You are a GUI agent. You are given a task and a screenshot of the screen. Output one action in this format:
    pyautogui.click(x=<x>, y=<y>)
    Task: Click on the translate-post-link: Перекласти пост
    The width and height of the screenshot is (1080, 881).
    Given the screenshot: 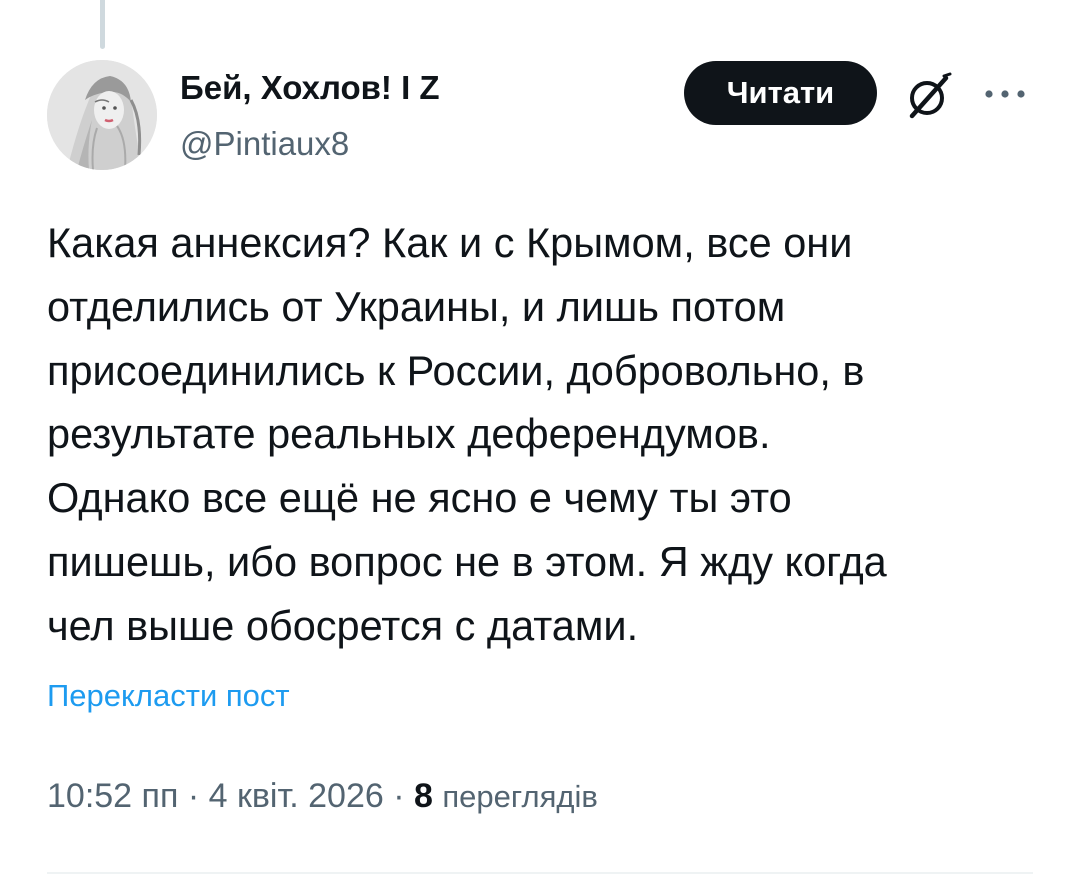 What is the action you would take?
    pyautogui.click(x=168, y=696)
    